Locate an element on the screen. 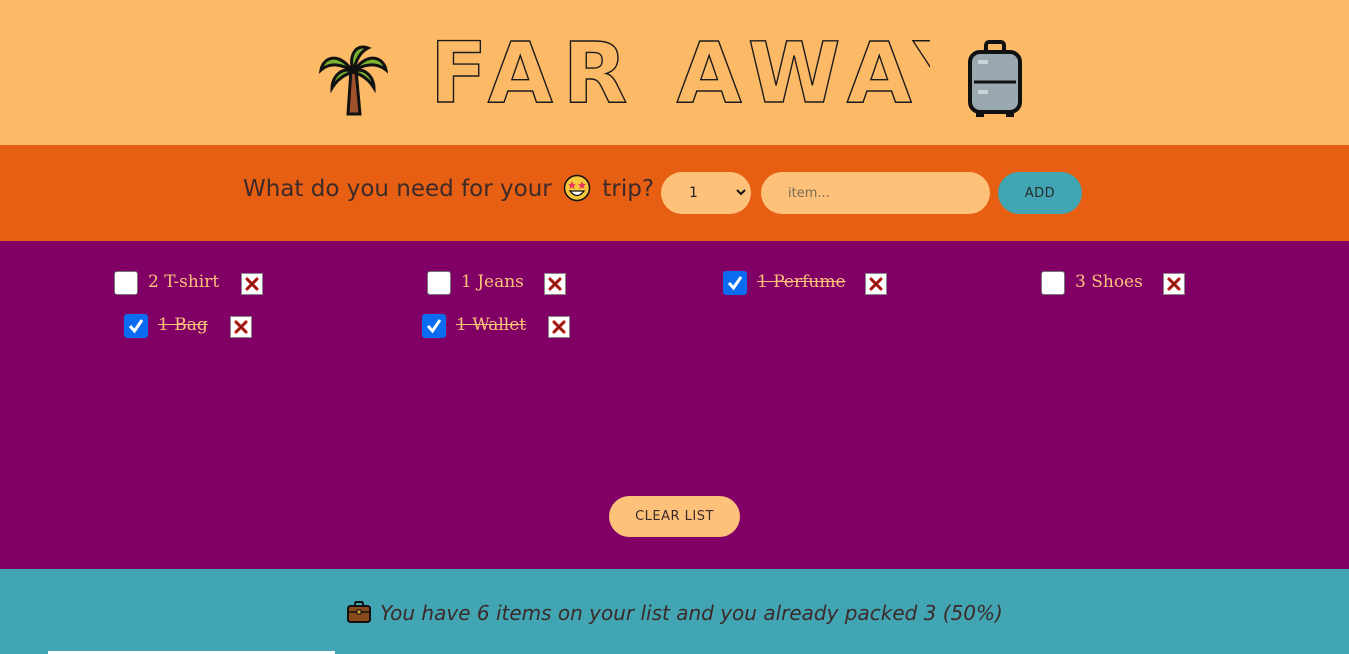 The width and height of the screenshot is (1349, 654). list-item: 1 Perfume is located at coordinates (808, 286).